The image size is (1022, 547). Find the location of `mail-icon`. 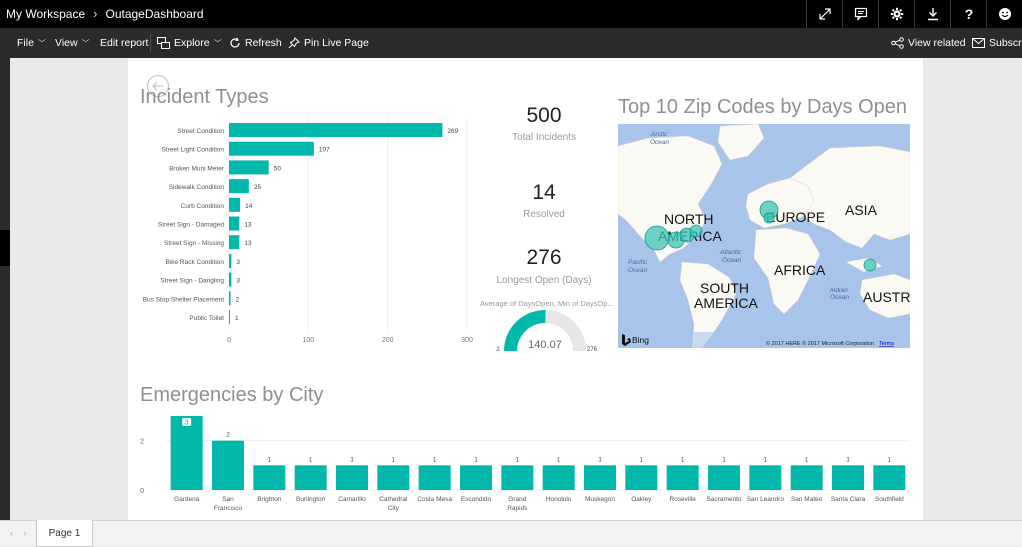

mail-icon is located at coordinates (978, 43).